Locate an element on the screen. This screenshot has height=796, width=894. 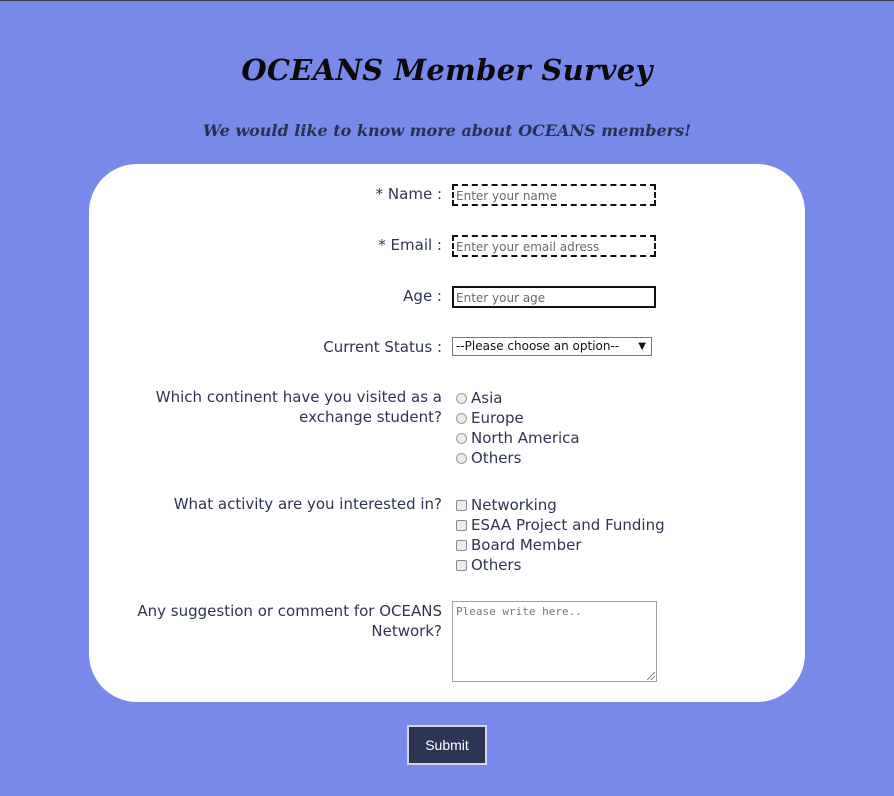
chevron-down-icon: ▼ is located at coordinates (642, 346).